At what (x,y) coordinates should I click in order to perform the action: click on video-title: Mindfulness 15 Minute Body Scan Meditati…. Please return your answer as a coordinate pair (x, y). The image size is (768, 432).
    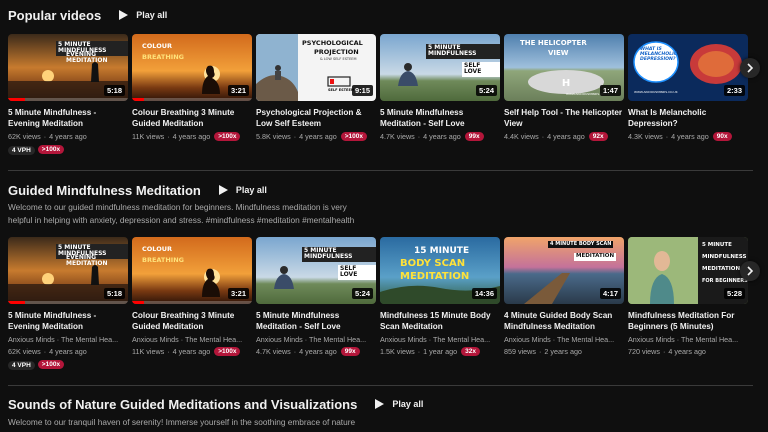
    Looking at the image, I should click on (440, 321).